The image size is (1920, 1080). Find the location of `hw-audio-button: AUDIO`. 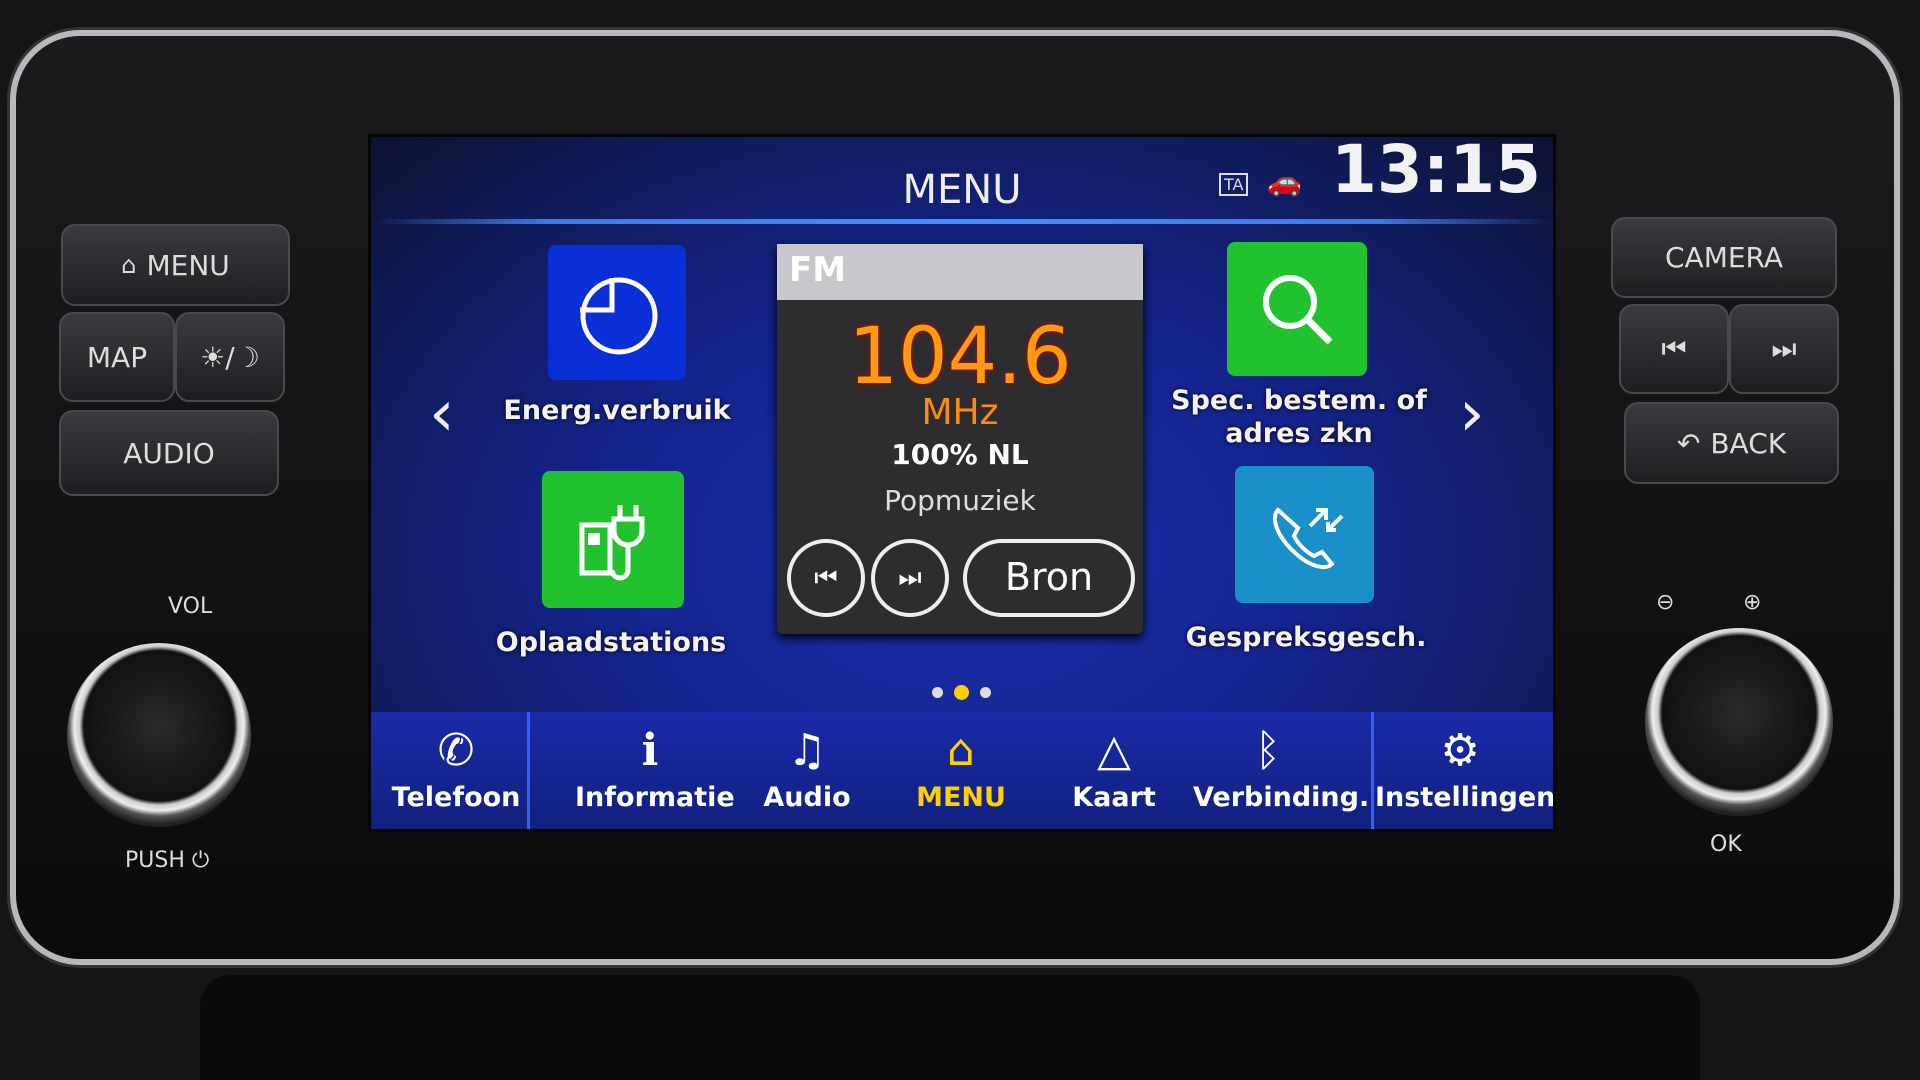

hw-audio-button: AUDIO is located at coordinates (169, 453).